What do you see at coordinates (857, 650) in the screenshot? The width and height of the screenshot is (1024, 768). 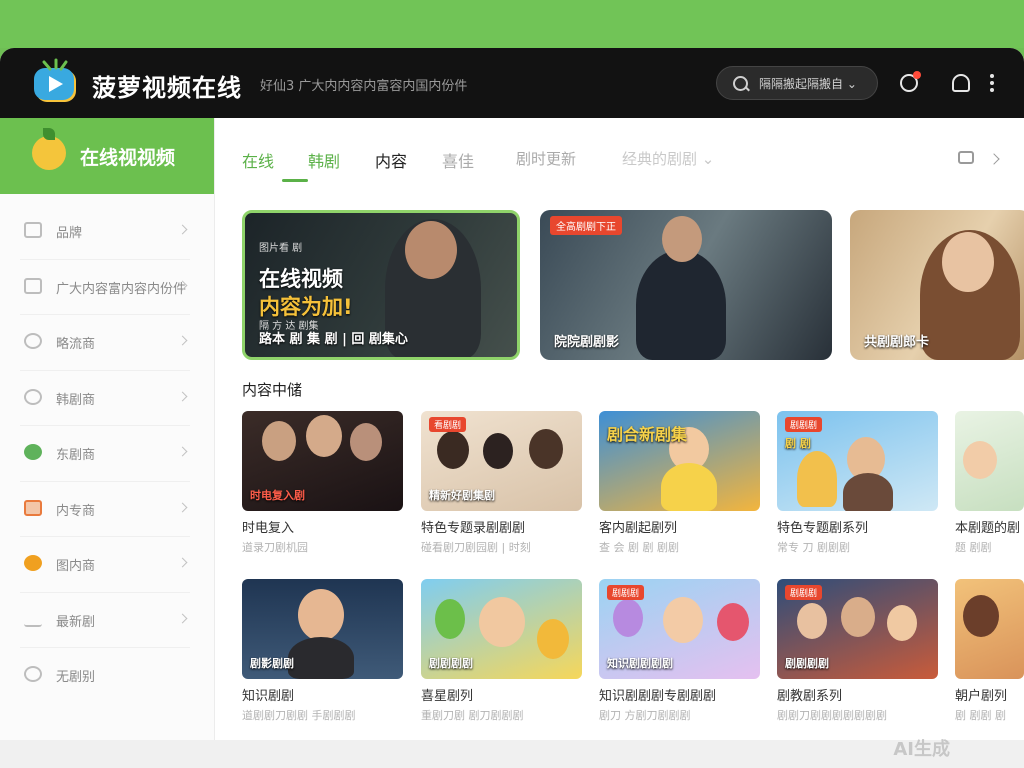 I see `video-card: 剧剧剧 剧剧剧剧 剧教剧系列 剧剧刀剧剧剧剧剧剧剧` at bounding box center [857, 650].